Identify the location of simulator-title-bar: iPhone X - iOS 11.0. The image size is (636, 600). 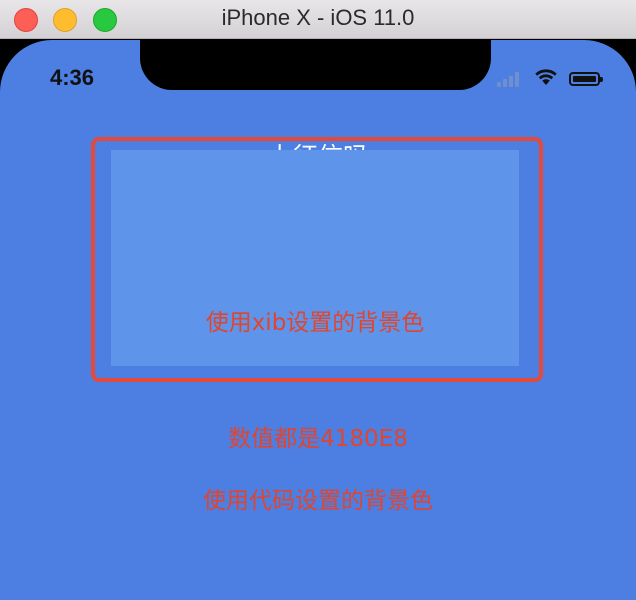
(318, 19).